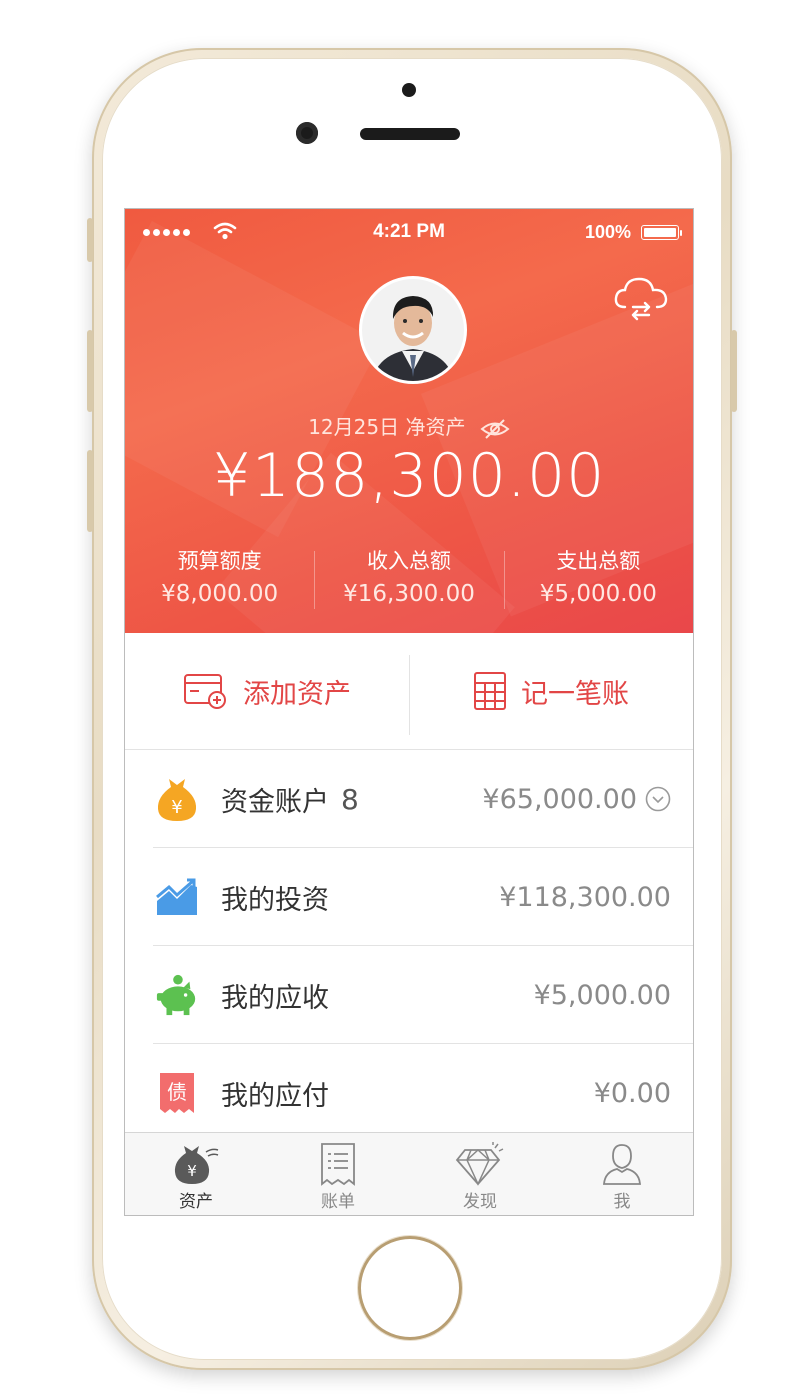 Image resolution: width=800 pixels, height=1400 pixels. Describe the element at coordinates (641, 298) in the screenshot. I see `cloud-sync-icon` at that location.